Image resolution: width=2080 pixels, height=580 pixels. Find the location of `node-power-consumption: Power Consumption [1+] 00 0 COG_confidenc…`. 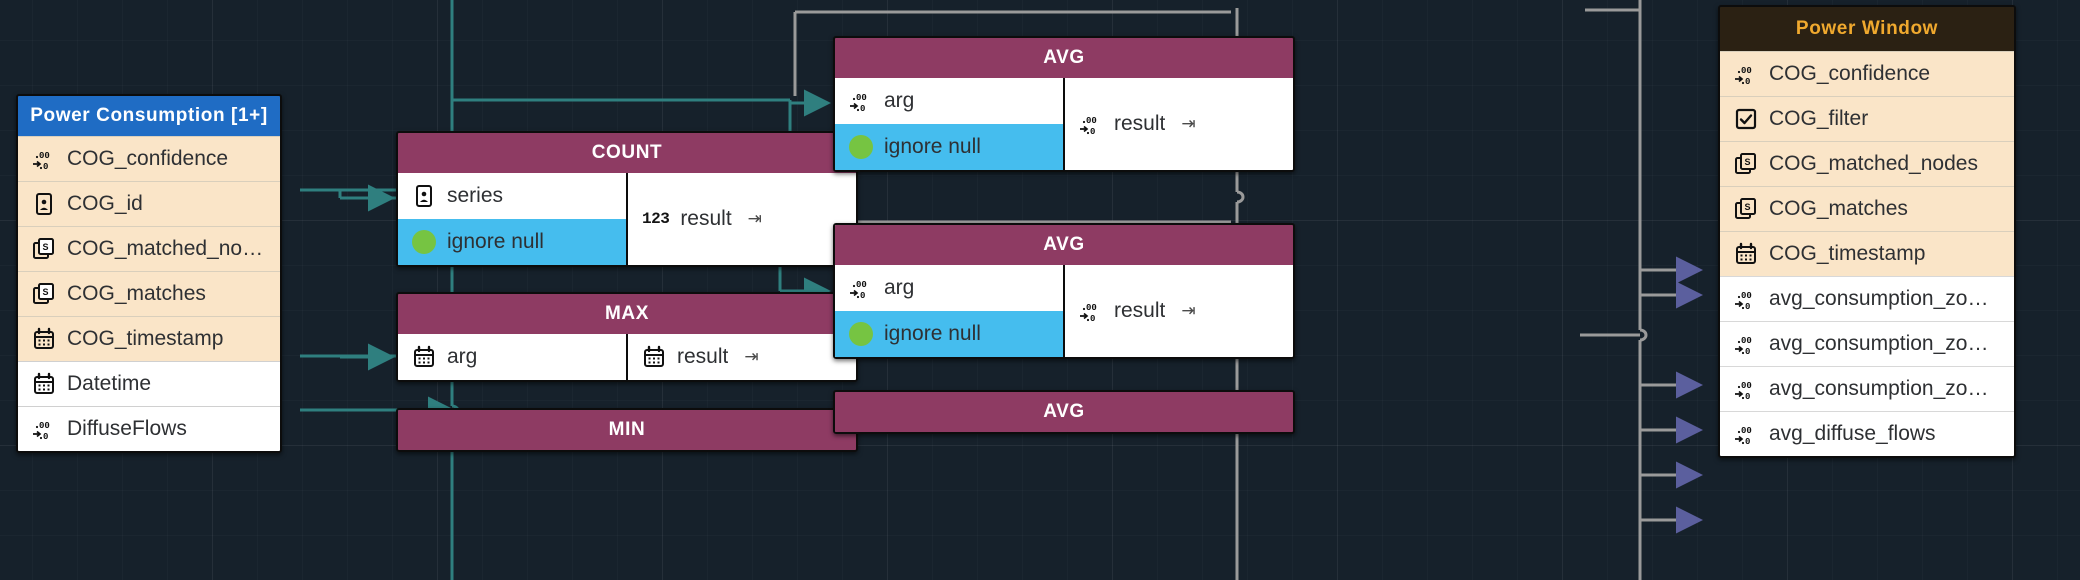

node-power-consumption: Power Consumption [1+] 00 0 COG_confidenc… is located at coordinates (149, 273).